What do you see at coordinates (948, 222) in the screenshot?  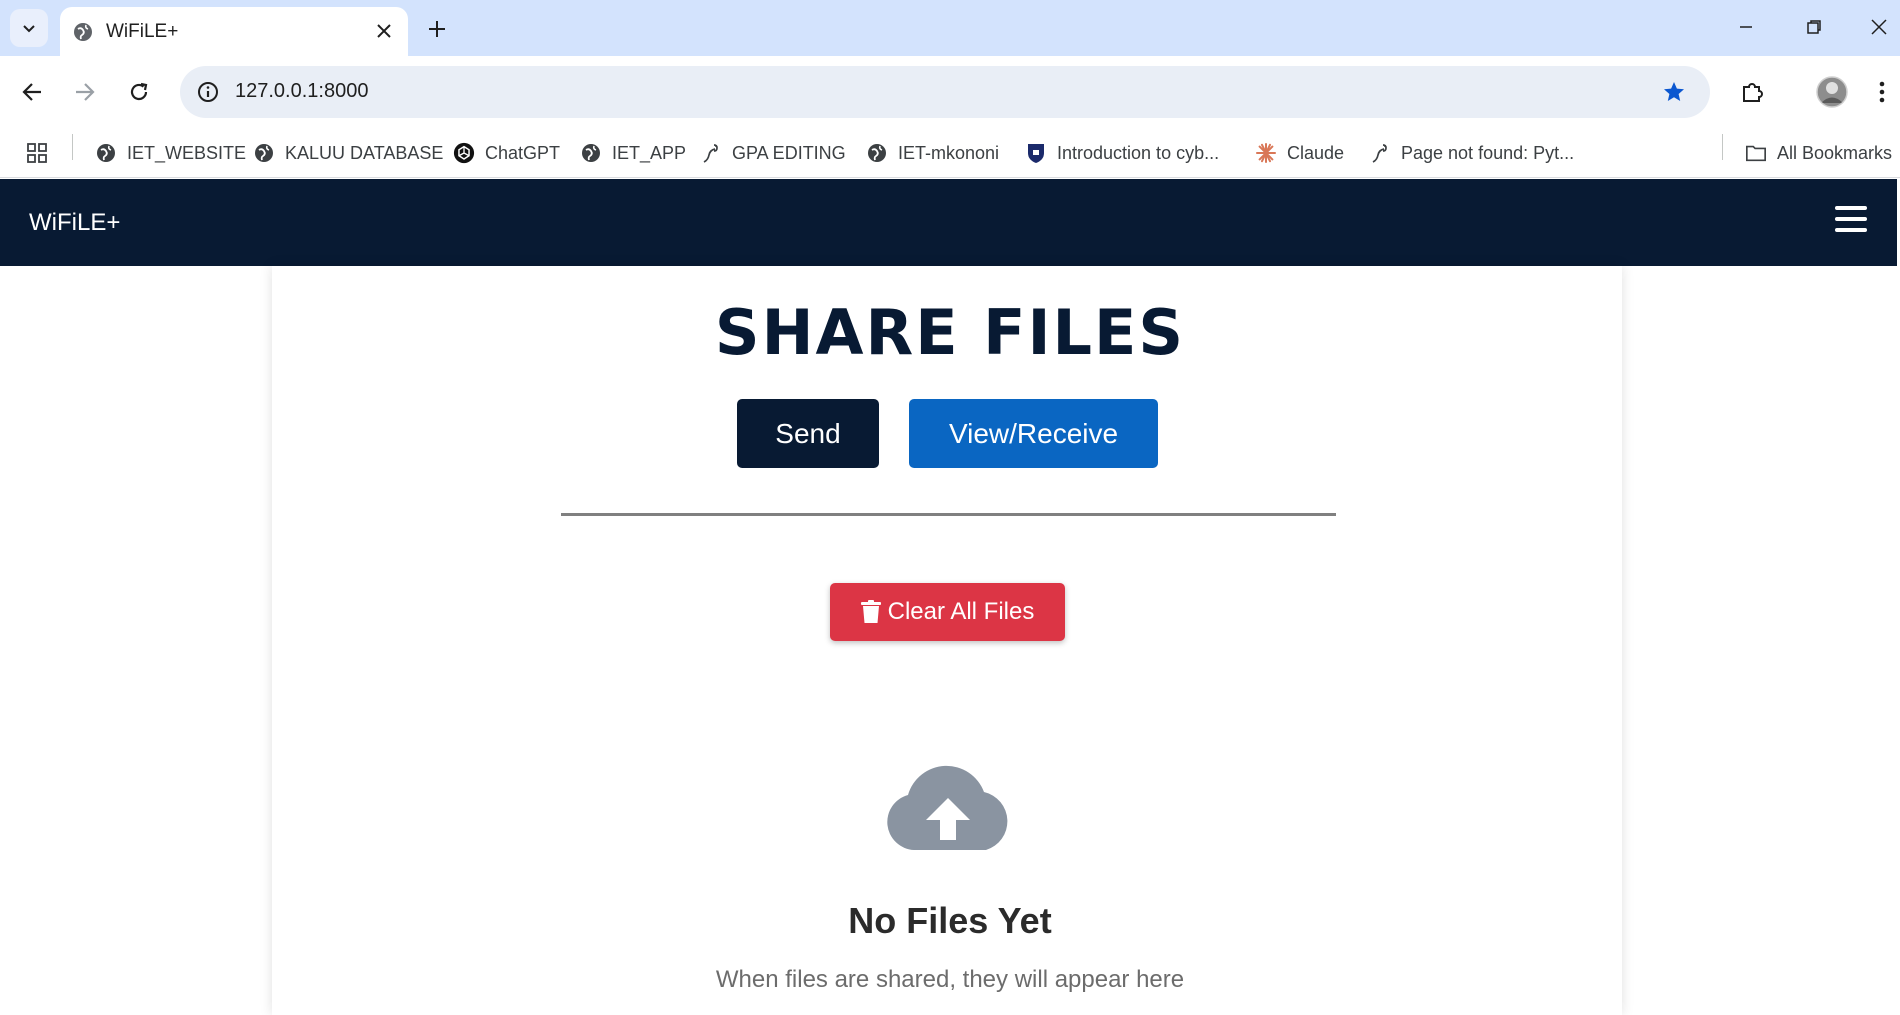 I see `site-navbar: WiFiLE+` at bounding box center [948, 222].